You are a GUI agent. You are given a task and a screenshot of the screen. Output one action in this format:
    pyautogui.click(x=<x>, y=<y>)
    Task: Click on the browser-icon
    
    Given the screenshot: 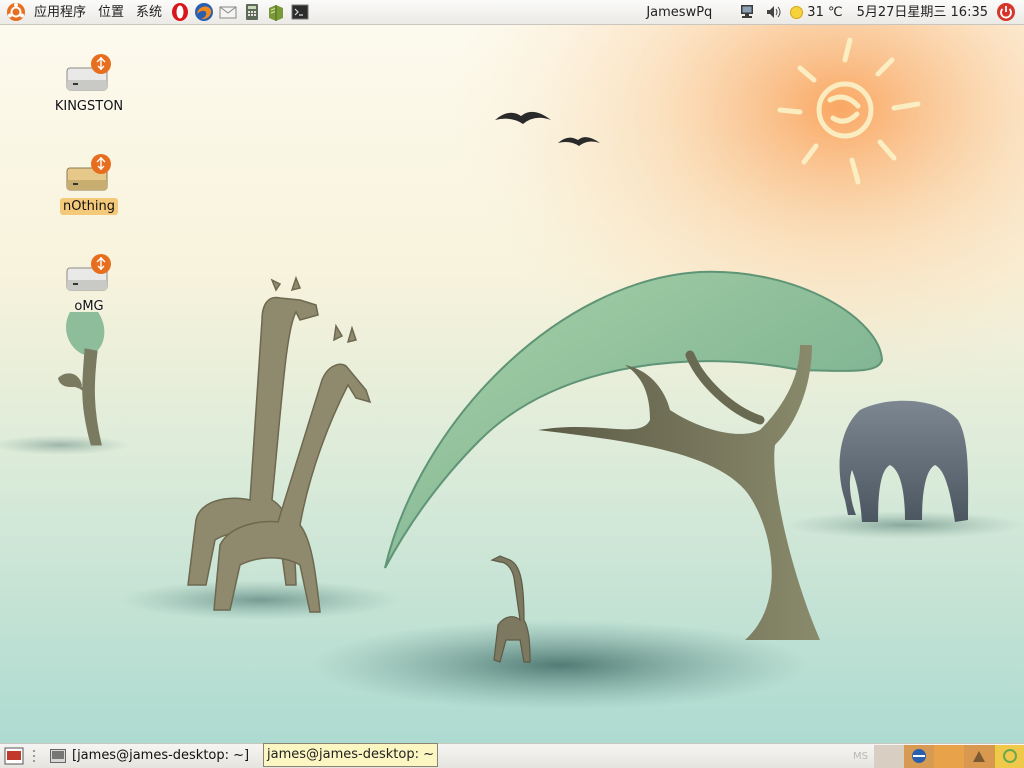 What is the action you would take?
    pyautogui.click(x=919, y=756)
    